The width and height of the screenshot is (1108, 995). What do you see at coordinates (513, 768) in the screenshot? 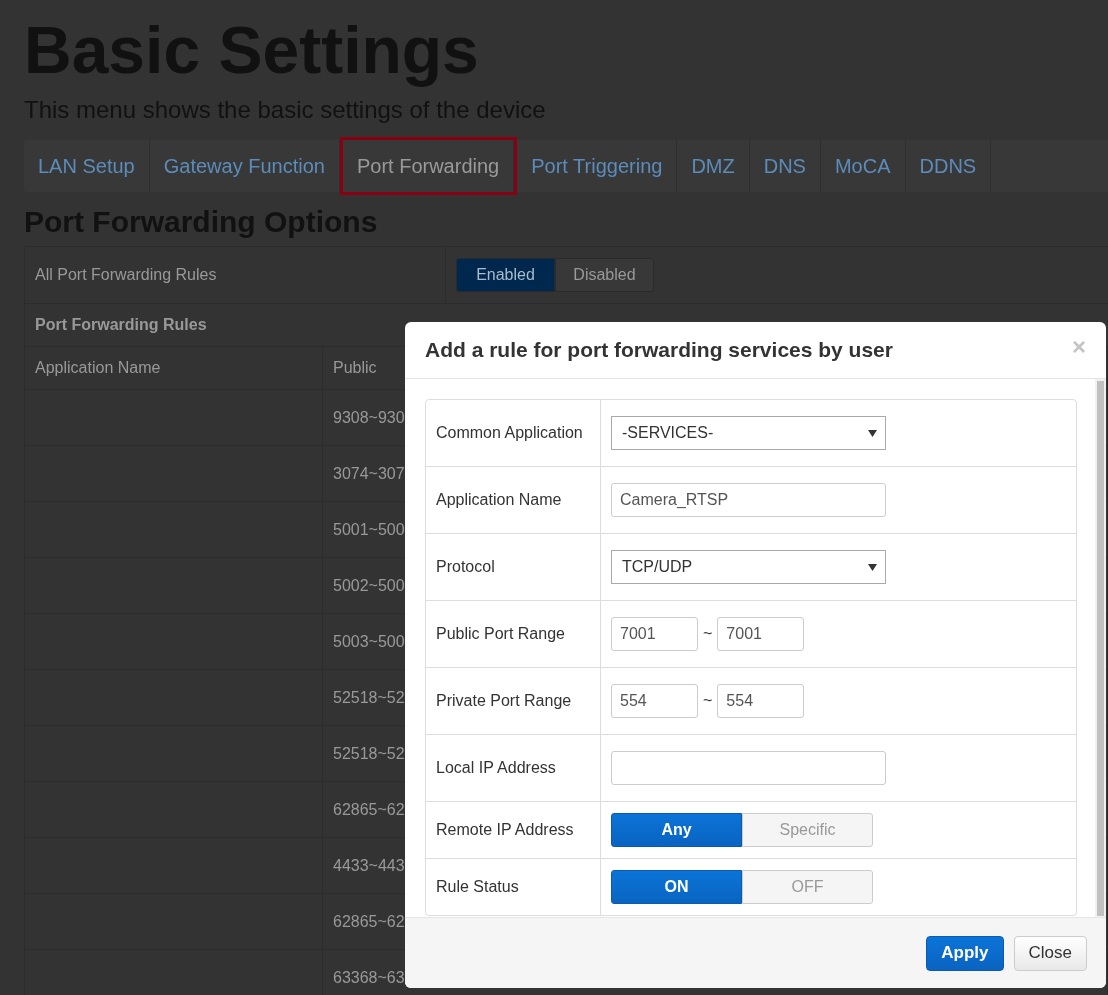
I see `field-label: Local IP Address` at bounding box center [513, 768].